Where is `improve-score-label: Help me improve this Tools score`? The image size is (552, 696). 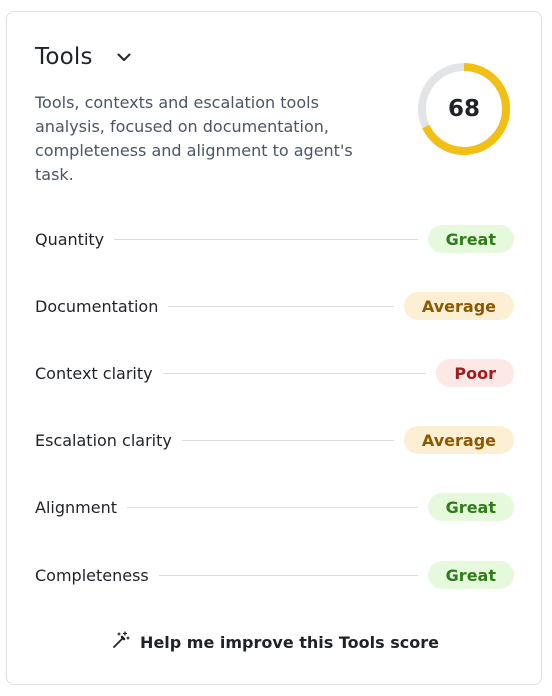 improve-score-label: Help me improve this Tools score is located at coordinates (289, 642).